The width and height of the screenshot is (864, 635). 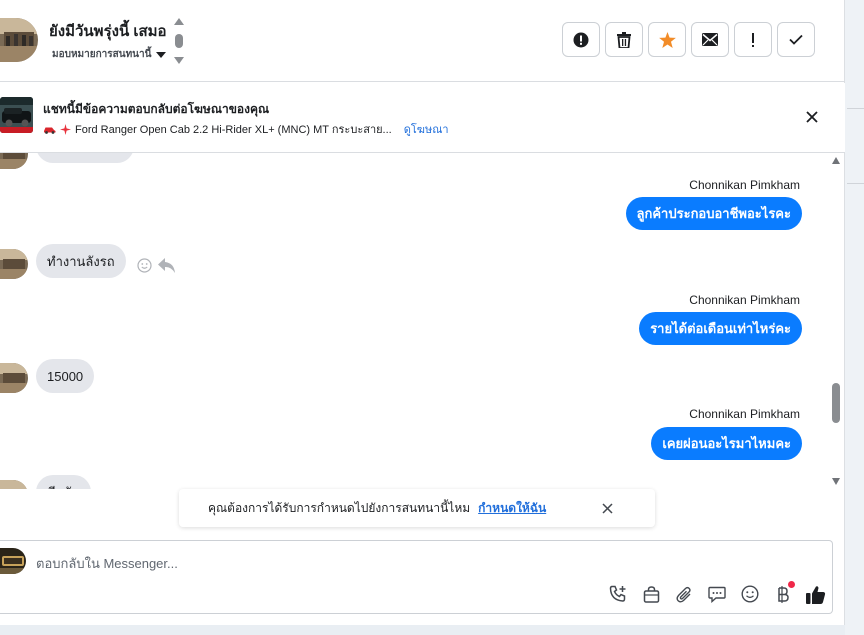 I want to click on mark-spam-button, so click(x=581, y=39).